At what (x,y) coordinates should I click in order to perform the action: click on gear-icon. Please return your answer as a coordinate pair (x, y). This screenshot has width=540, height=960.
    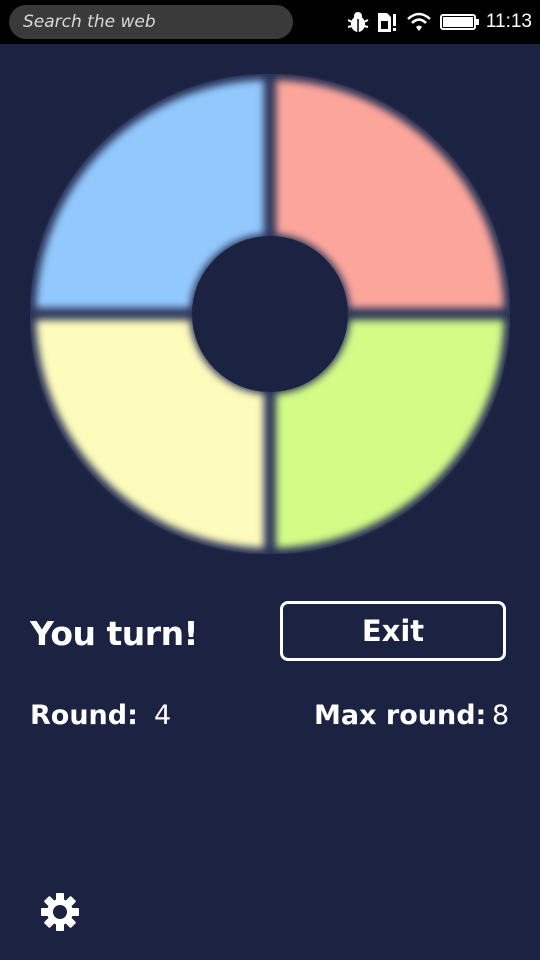
    Looking at the image, I should click on (60, 912).